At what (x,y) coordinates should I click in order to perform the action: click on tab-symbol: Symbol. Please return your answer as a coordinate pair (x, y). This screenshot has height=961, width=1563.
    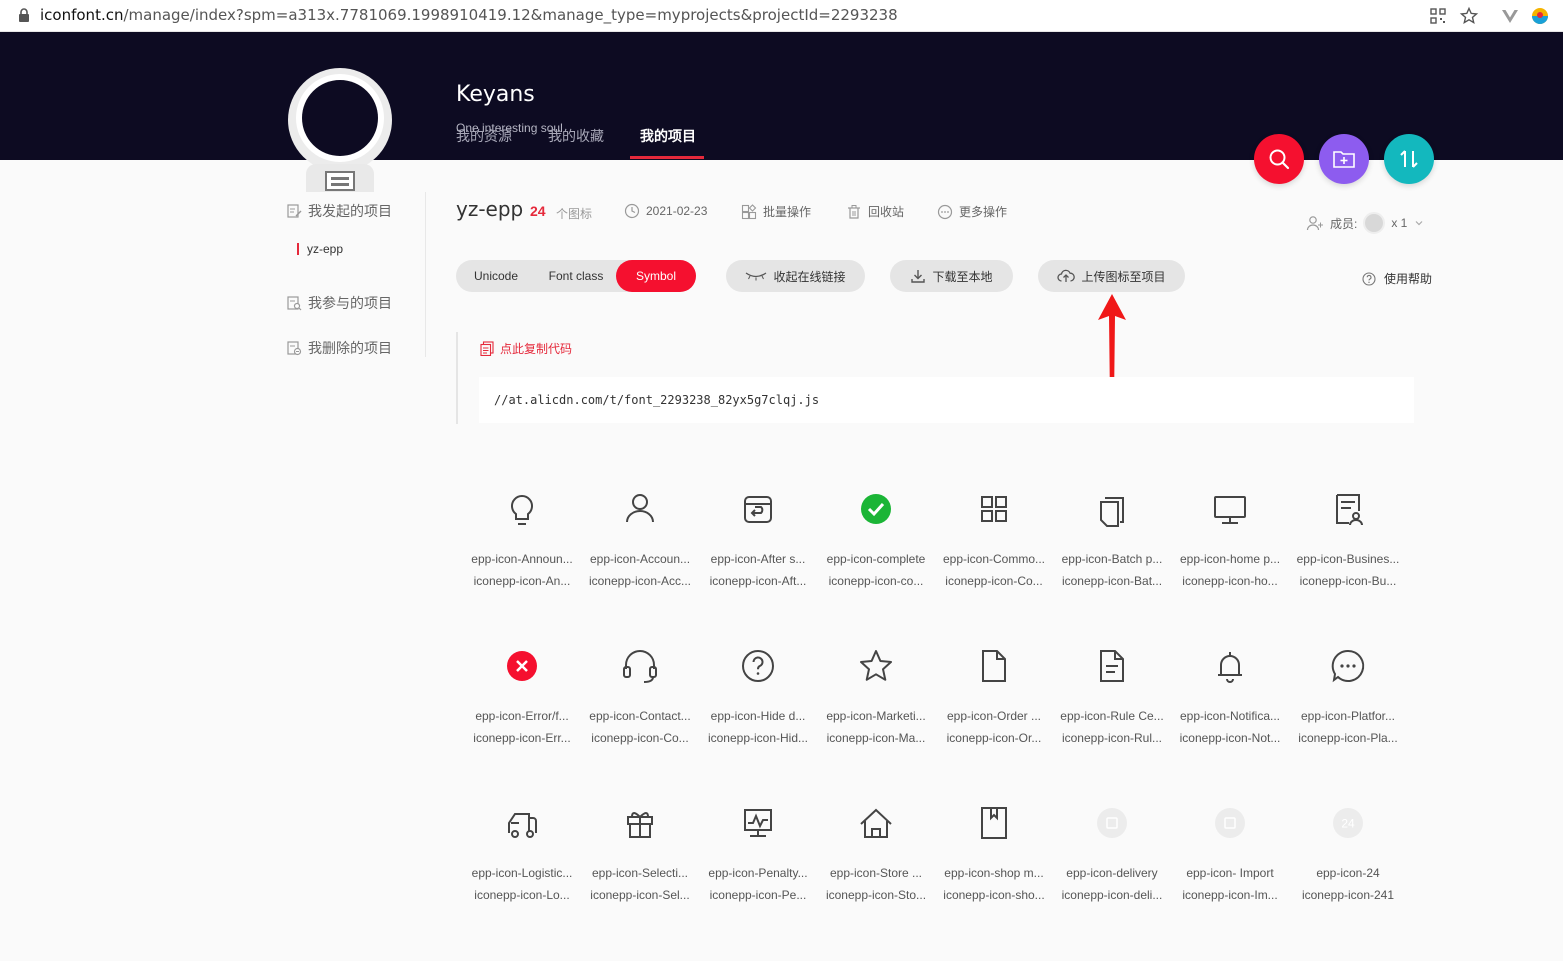
    Looking at the image, I should click on (656, 276).